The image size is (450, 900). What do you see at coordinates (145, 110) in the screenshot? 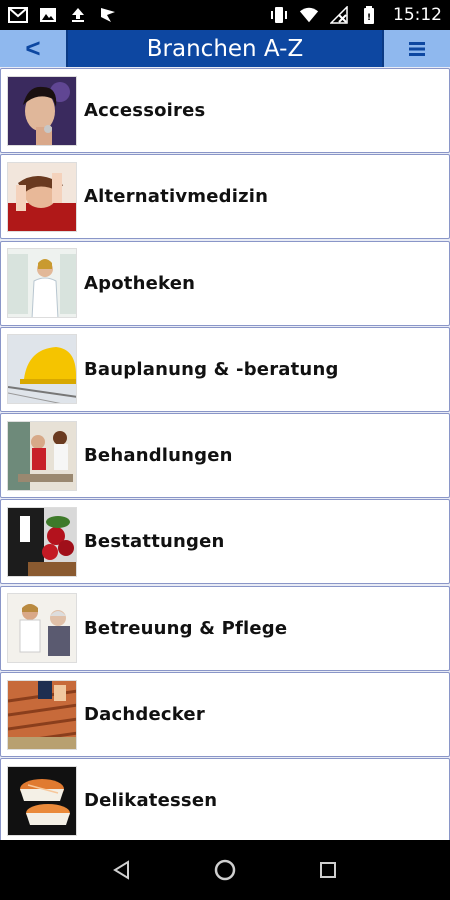
I see `list-item-label: Accessoires` at bounding box center [145, 110].